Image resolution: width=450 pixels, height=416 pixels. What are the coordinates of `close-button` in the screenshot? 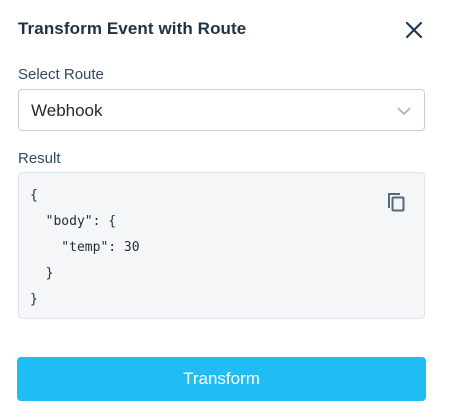 It's located at (414, 30).